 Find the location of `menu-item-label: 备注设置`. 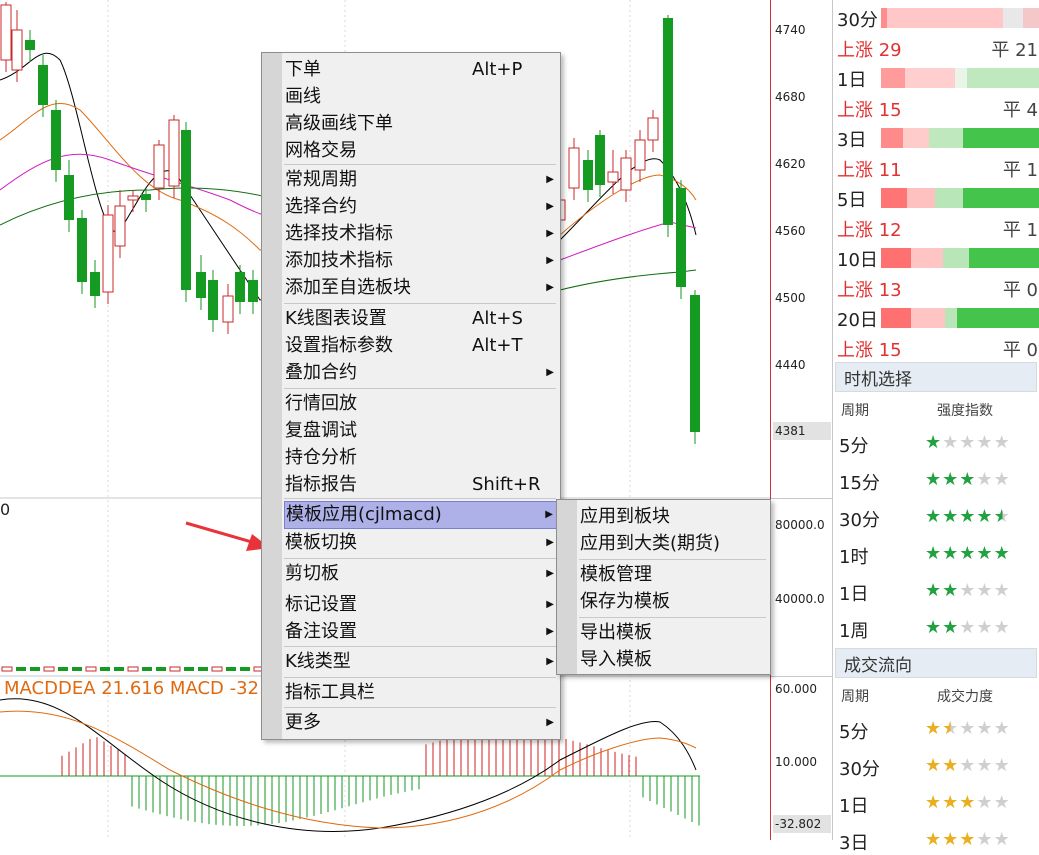

menu-item-label: 备注设置 is located at coordinates (321, 631).